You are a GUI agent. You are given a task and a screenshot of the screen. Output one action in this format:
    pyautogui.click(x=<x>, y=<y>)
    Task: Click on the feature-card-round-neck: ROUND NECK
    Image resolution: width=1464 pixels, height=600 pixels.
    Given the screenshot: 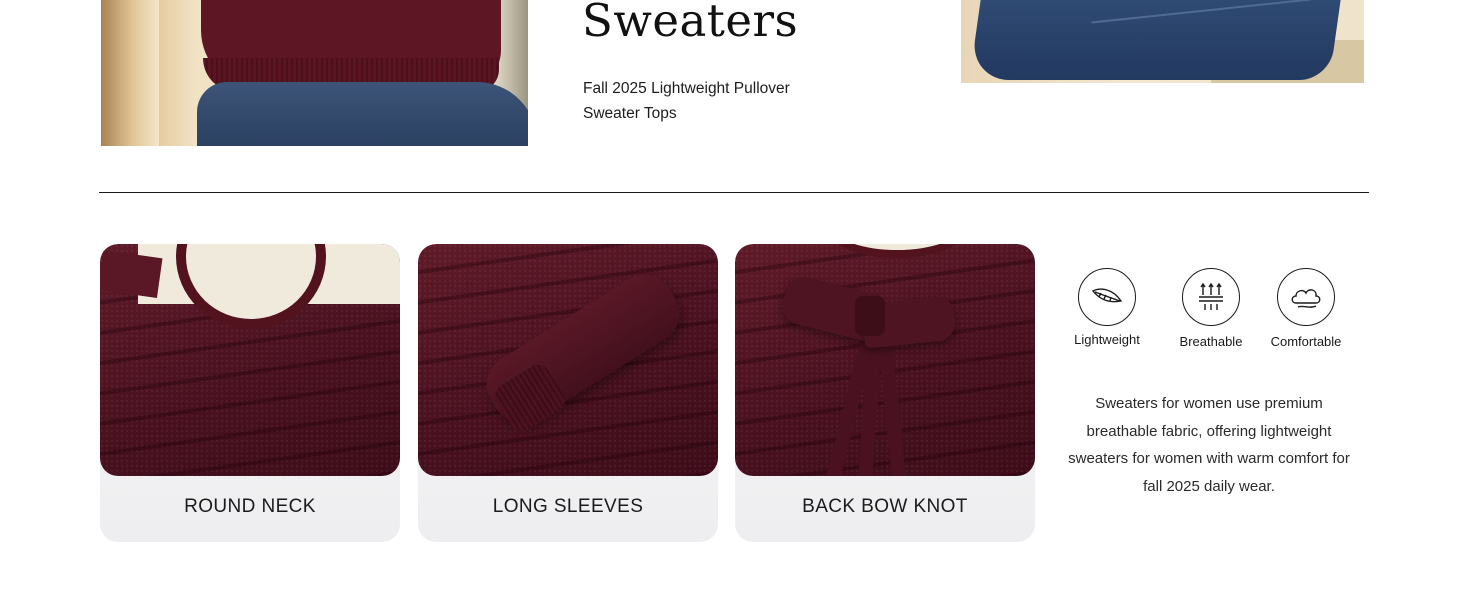 What is the action you would take?
    pyautogui.click(x=250, y=393)
    